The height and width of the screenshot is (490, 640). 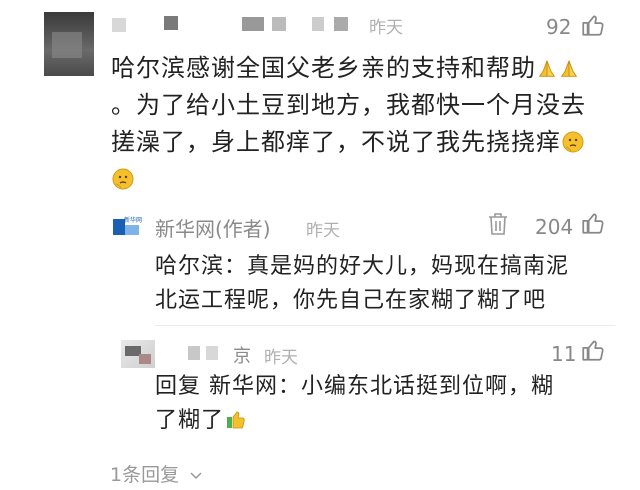 I want to click on replies-label: 1条回复, so click(x=145, y=475).